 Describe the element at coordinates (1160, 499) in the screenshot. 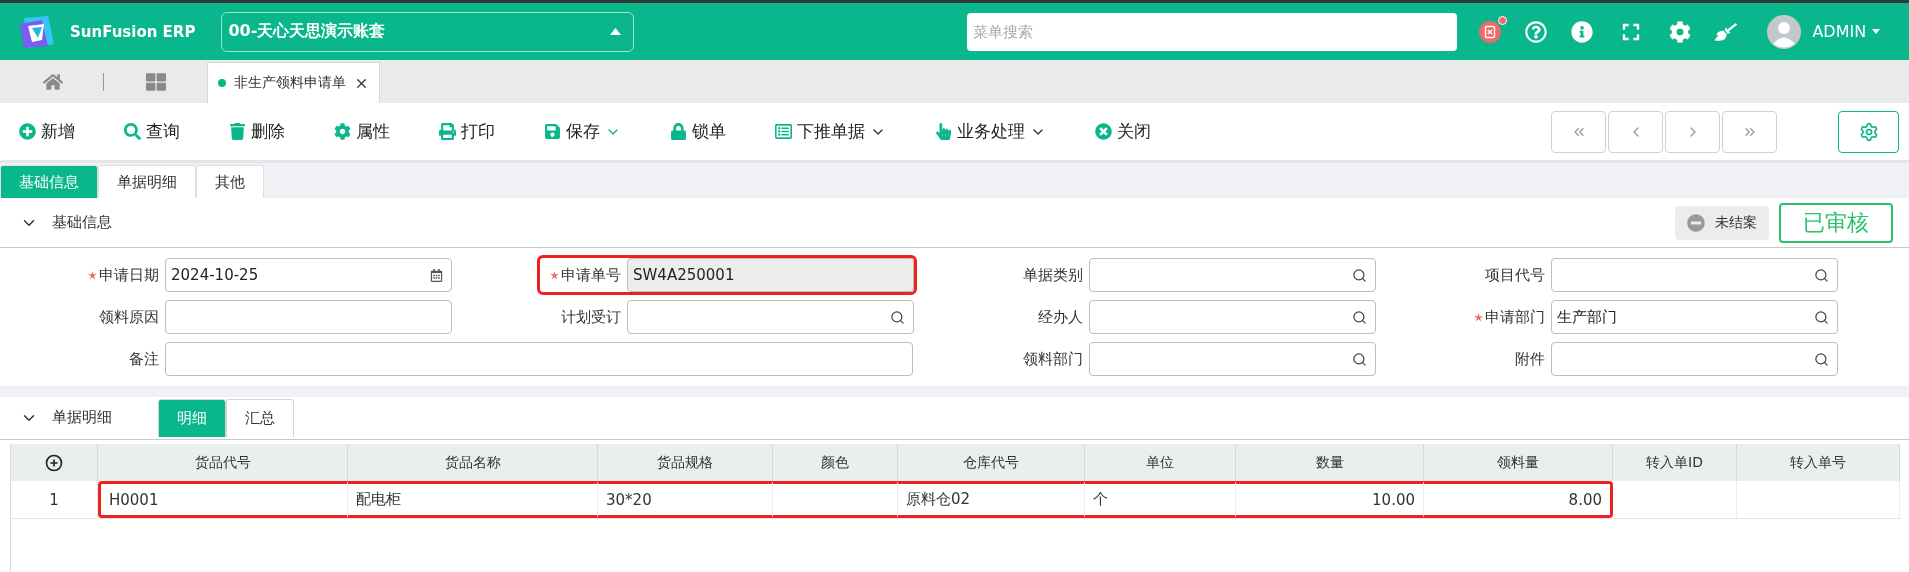

I see `table-cell: 个` at that location.